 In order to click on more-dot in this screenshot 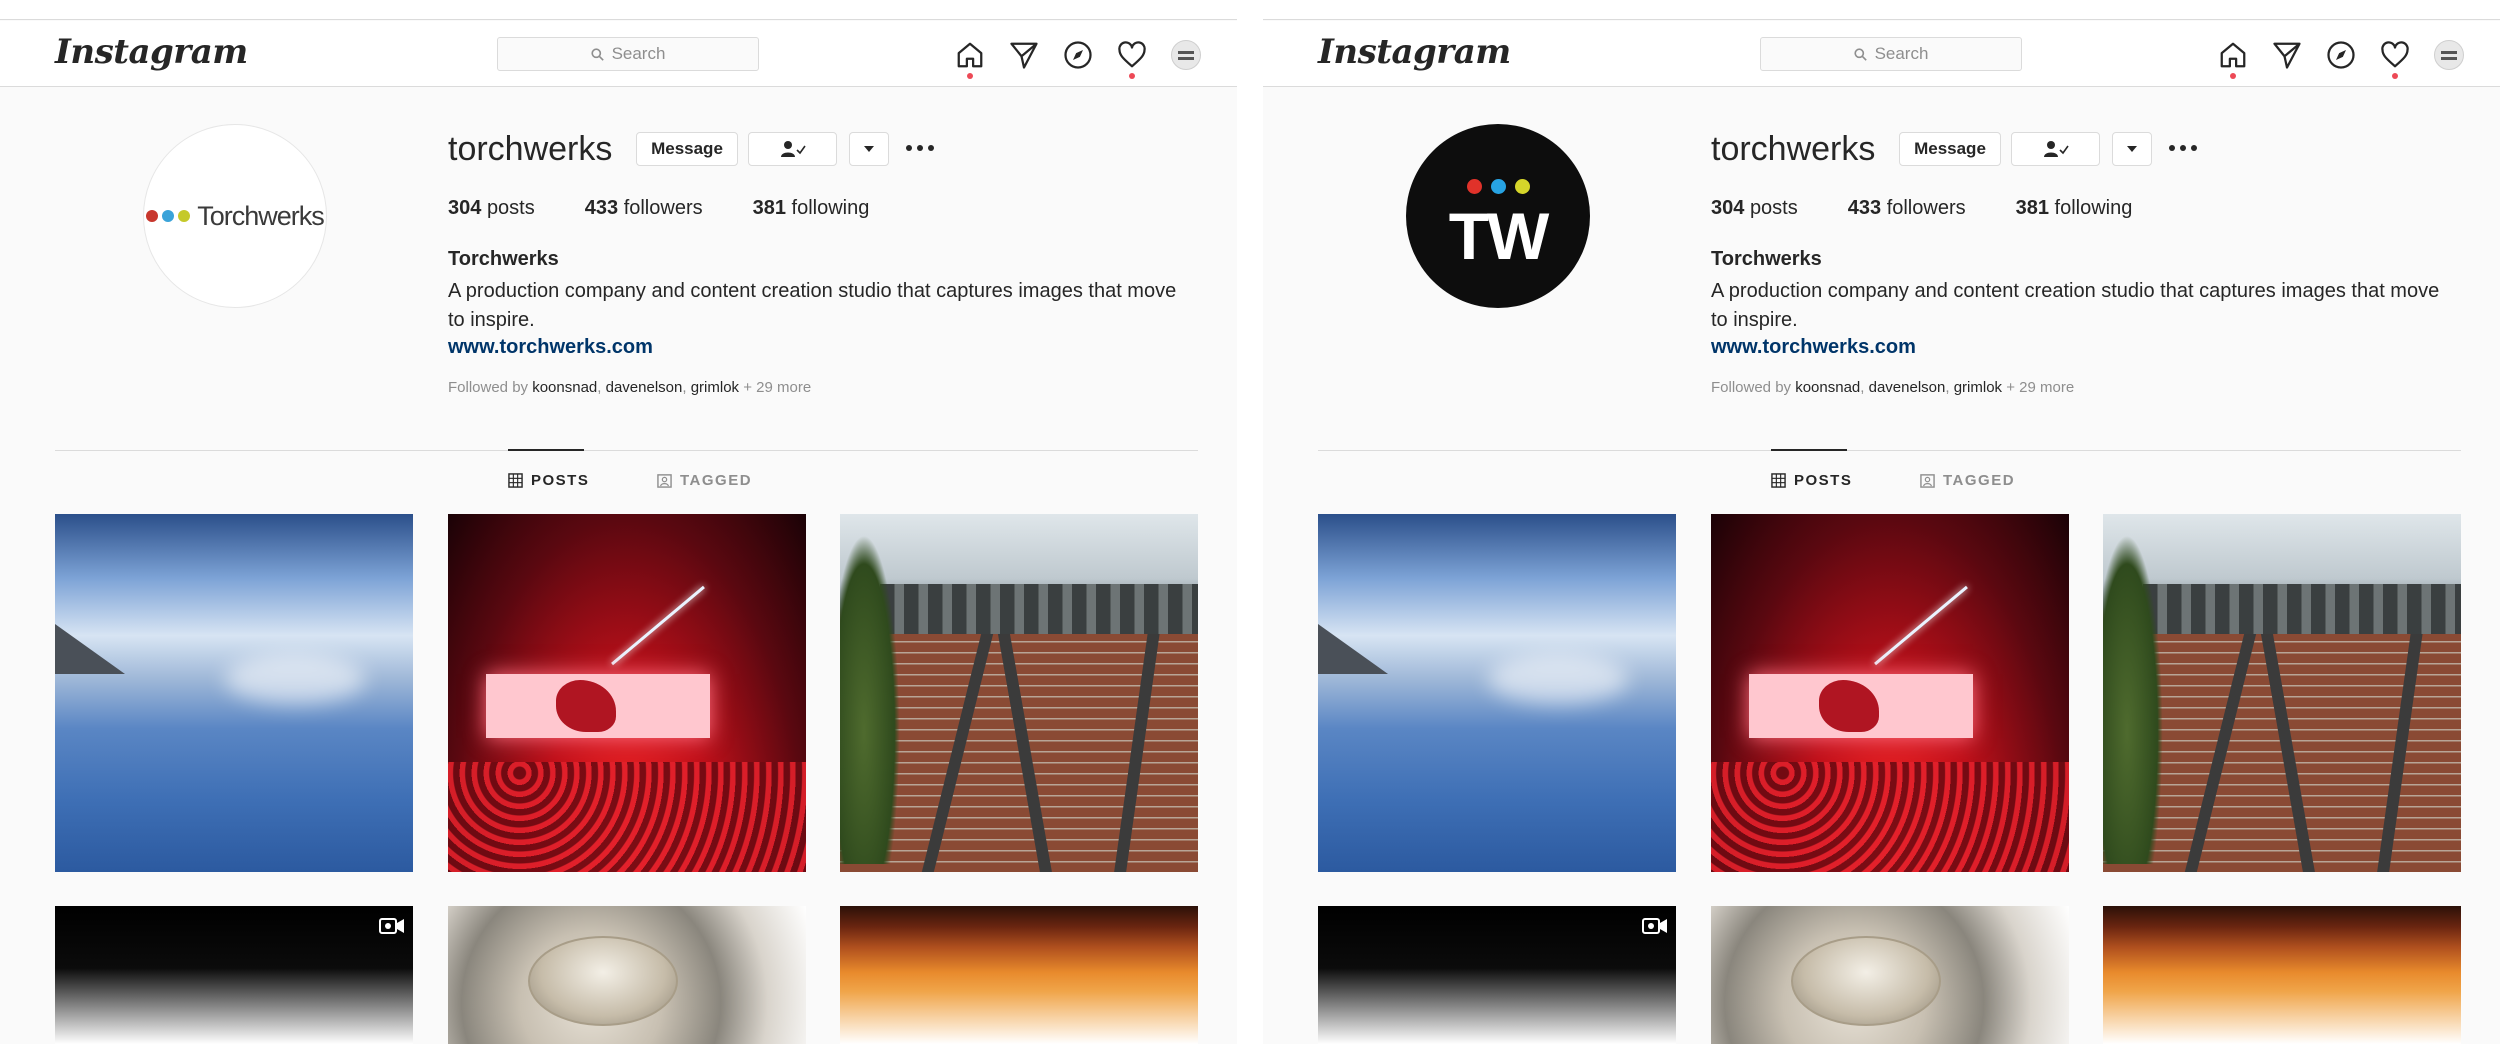, I will do `click(2183, 148)`.